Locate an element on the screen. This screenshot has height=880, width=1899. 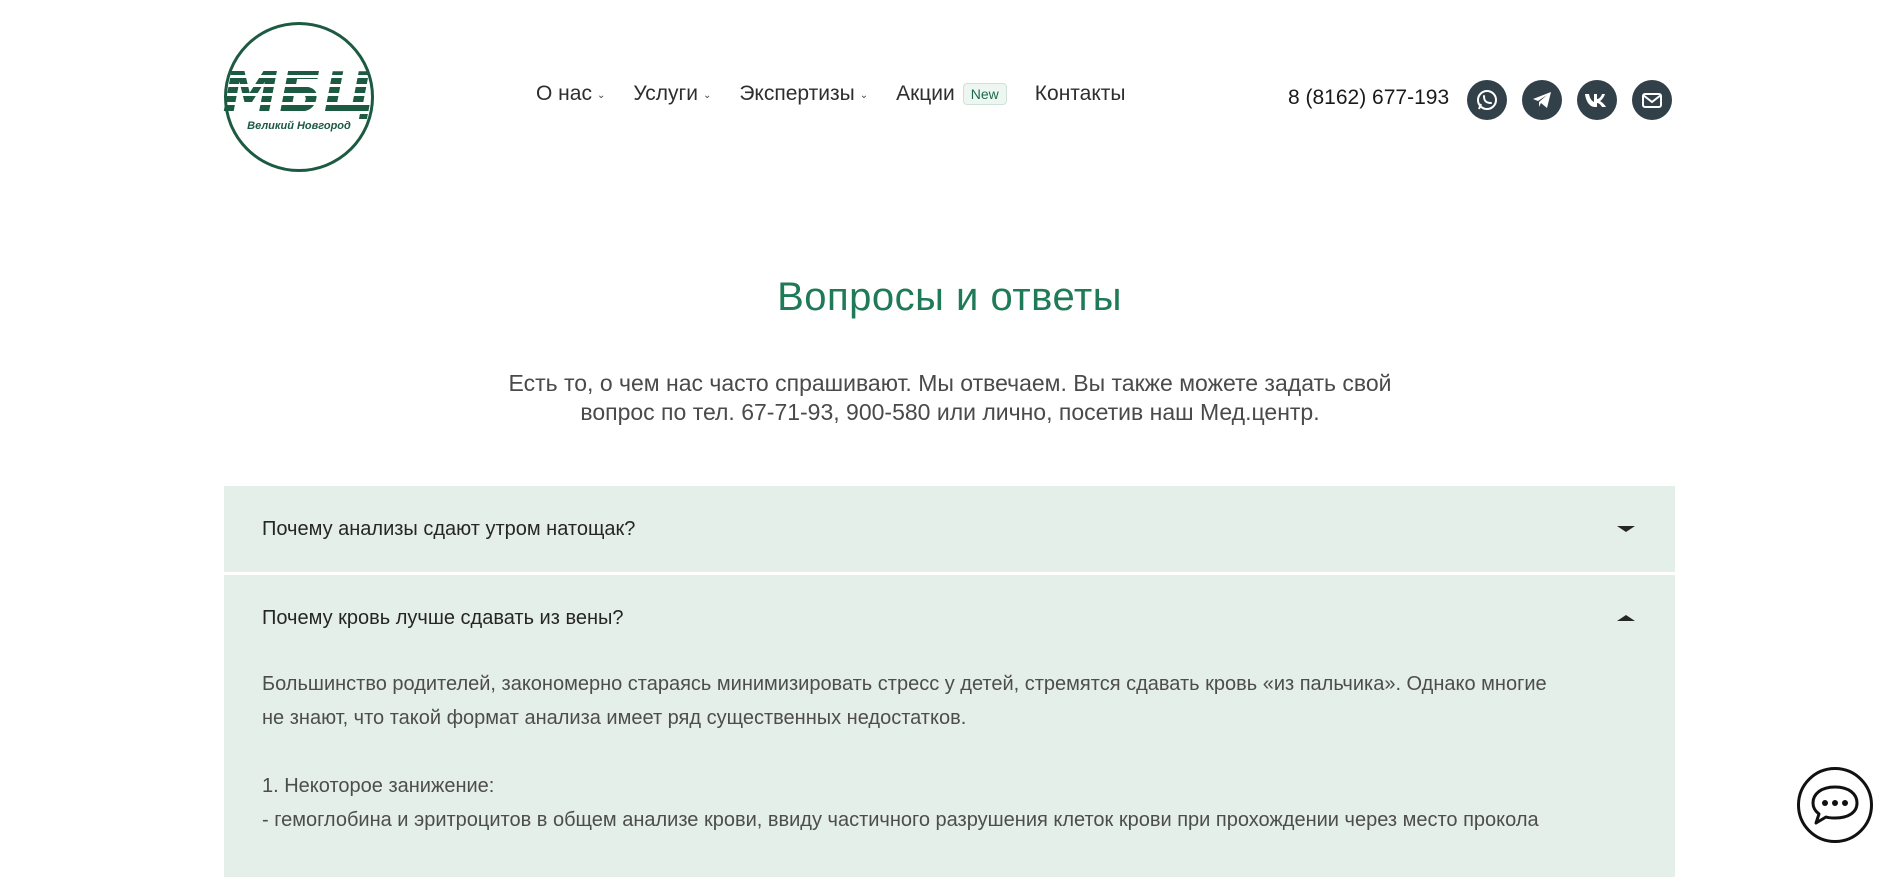
logo-city: Великий Новгород is located at coordinates (299, 125).